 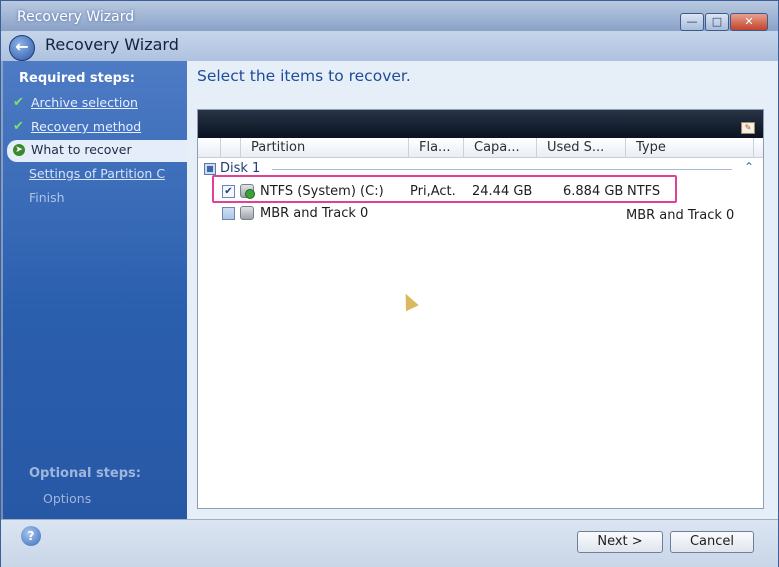 What do you see at coordinates (81, 149) in the screenshot?
I see `step-label: What to recover` at bounding box center [81, 149].